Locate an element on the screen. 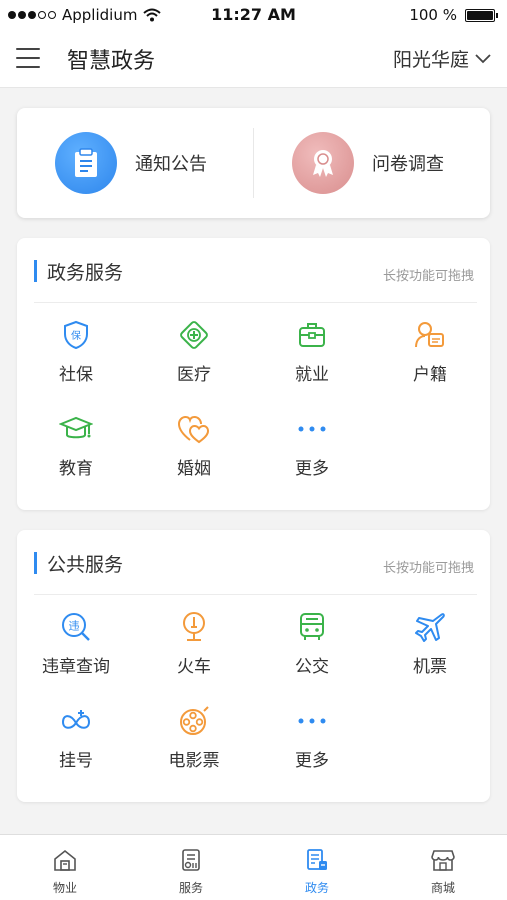  tab-service: 服务 is located at coordinates (191, 867).